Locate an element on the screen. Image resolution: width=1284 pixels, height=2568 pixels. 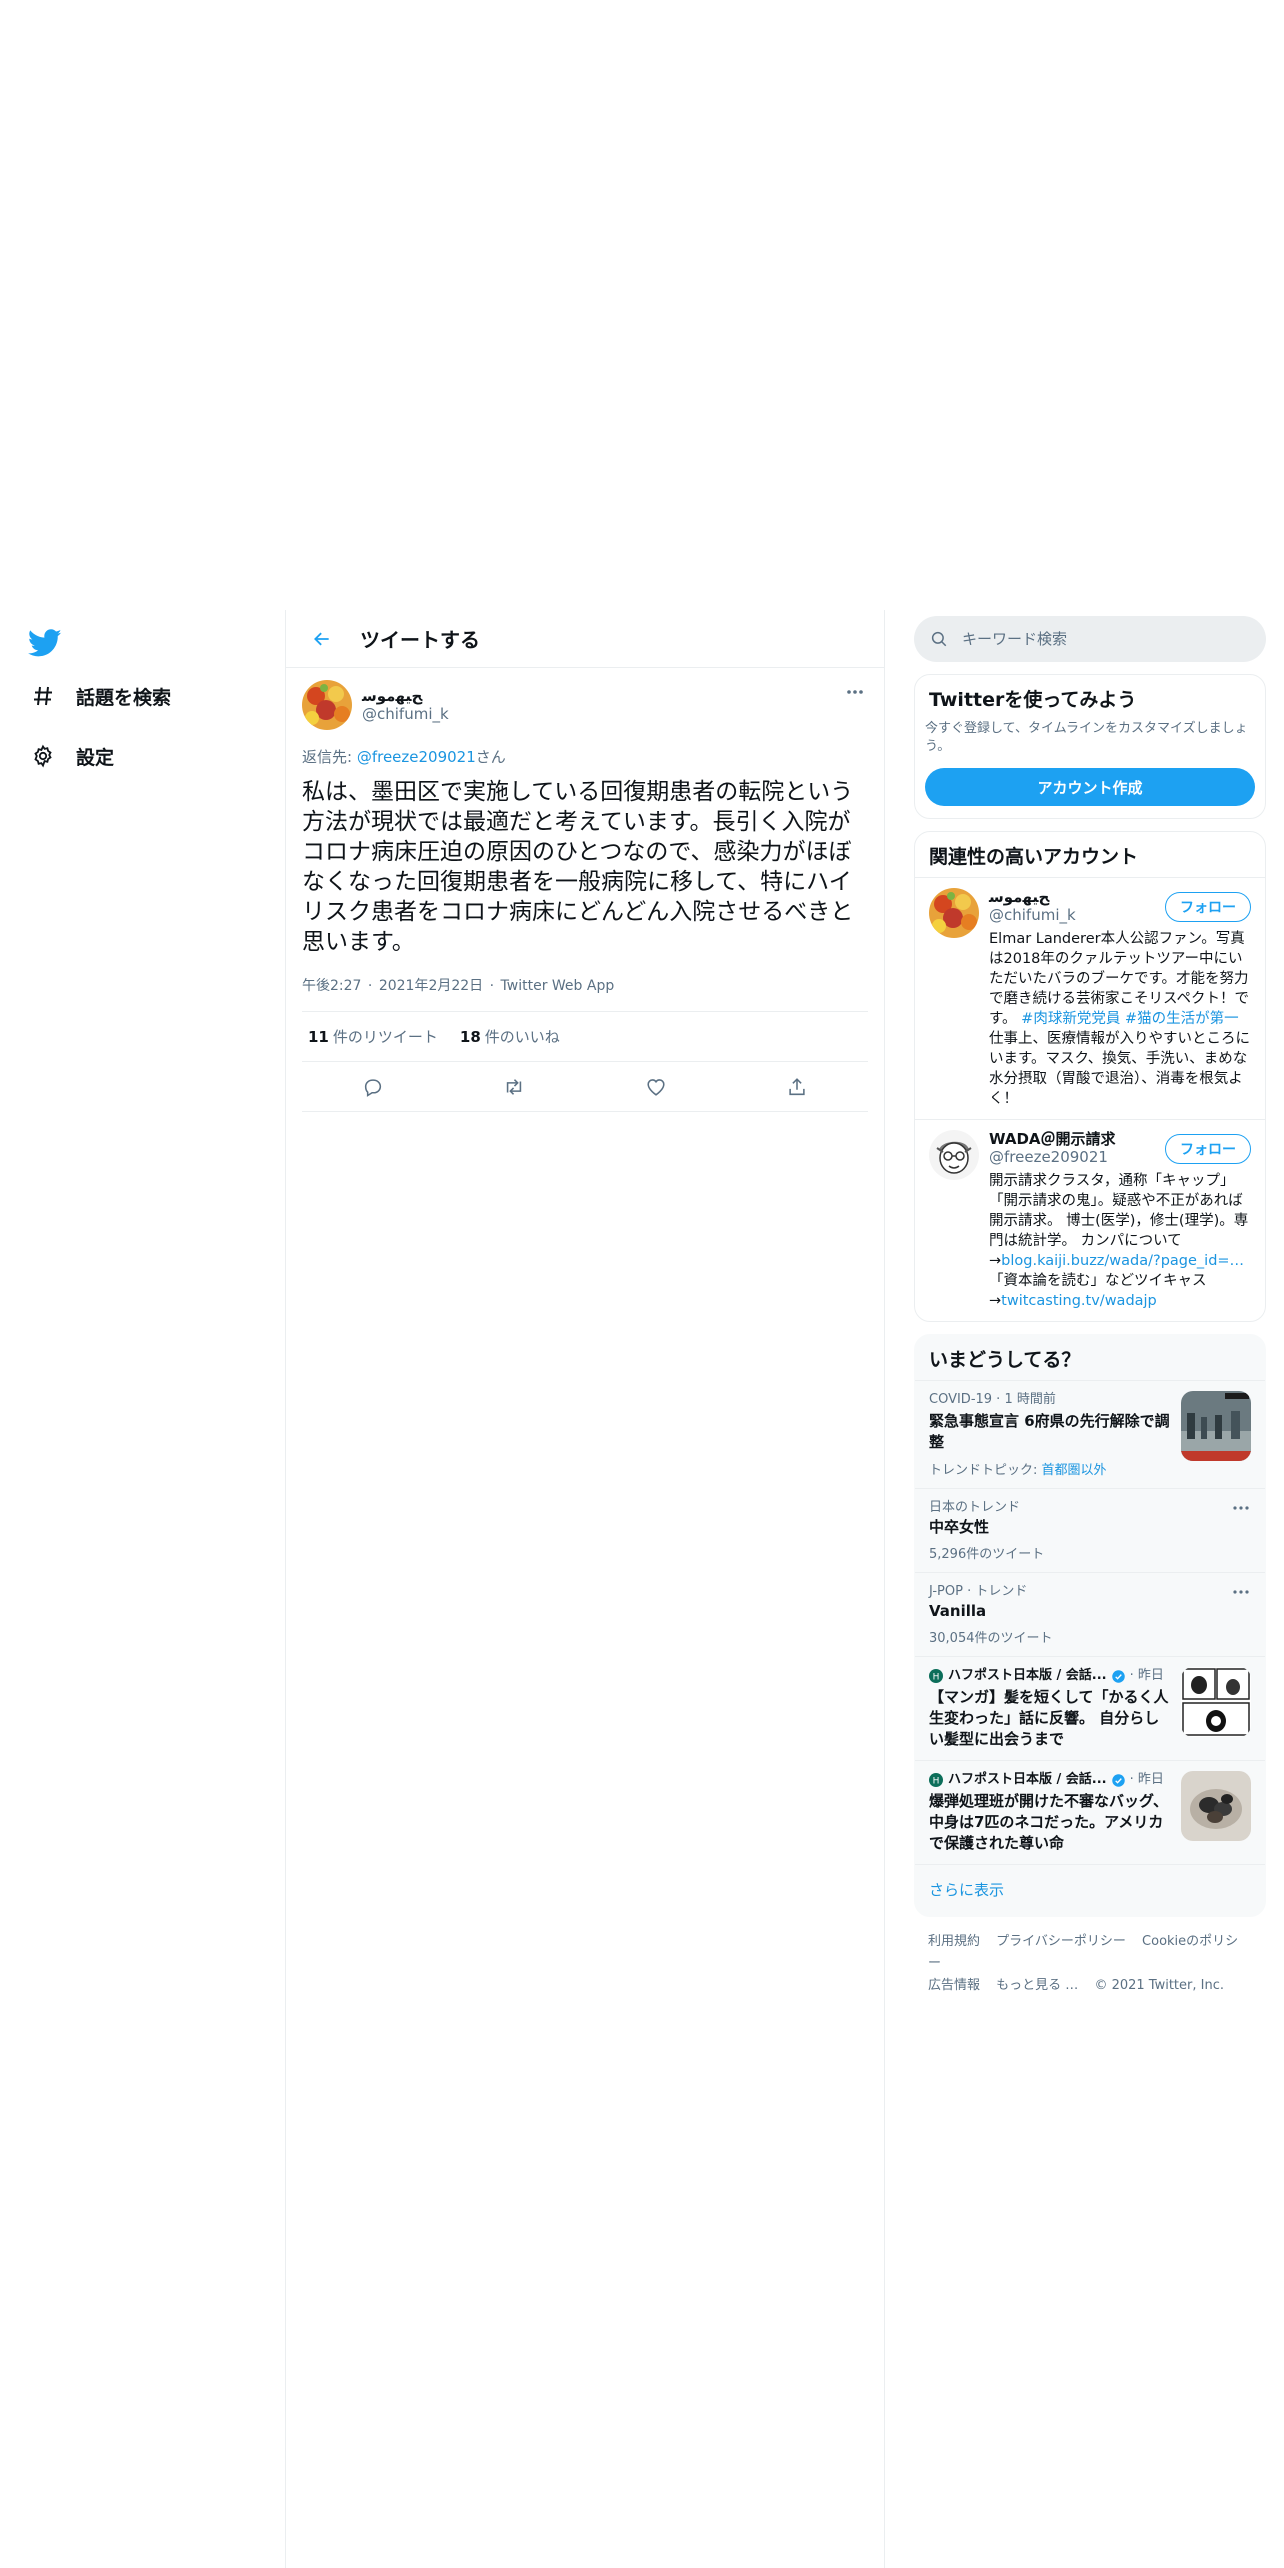
back-arrow-icon is located at coordinates (321, 638).